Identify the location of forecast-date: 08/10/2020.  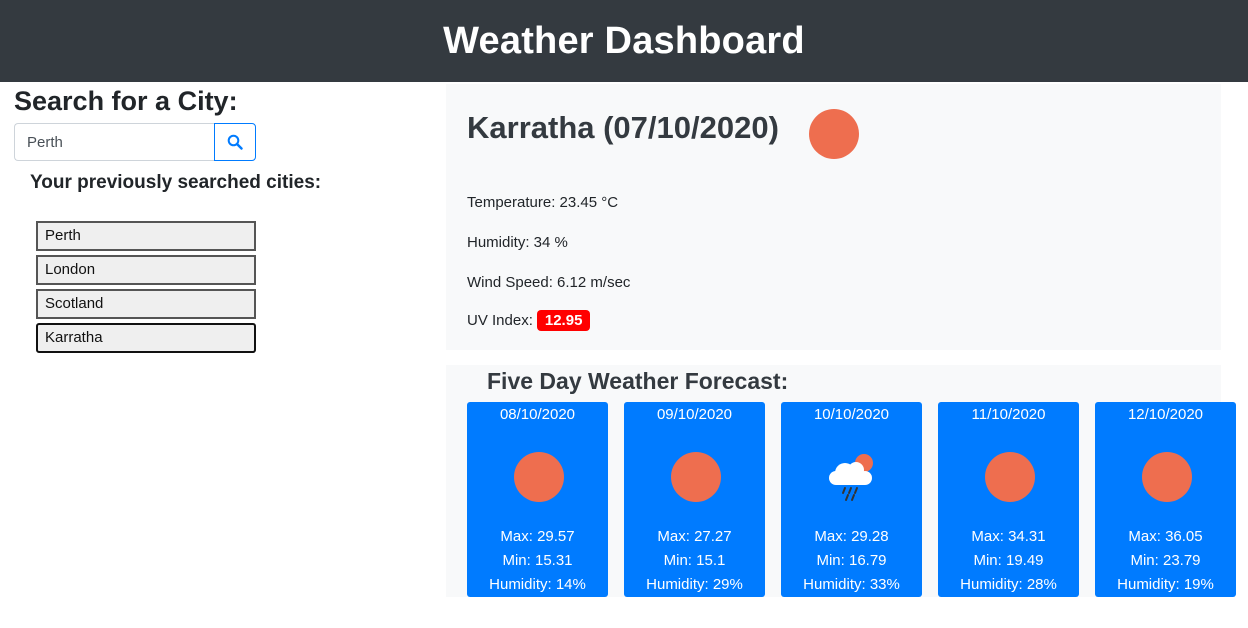
(537, 414).